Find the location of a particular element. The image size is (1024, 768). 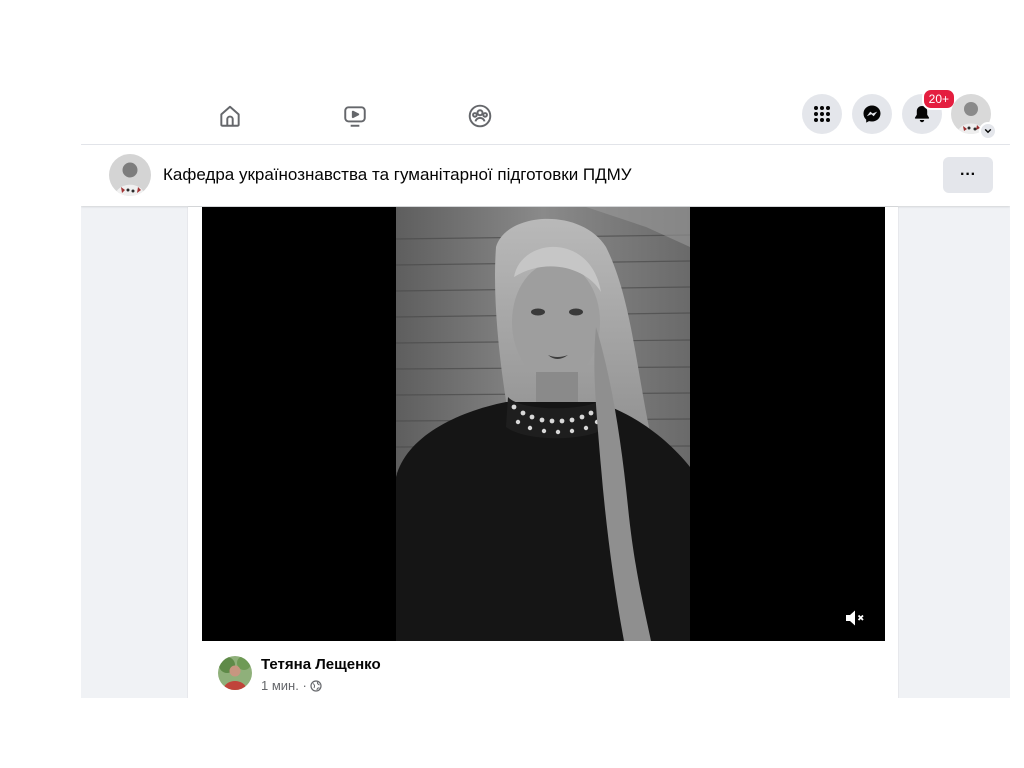

tab-watch is located at coordinates (355, 116).